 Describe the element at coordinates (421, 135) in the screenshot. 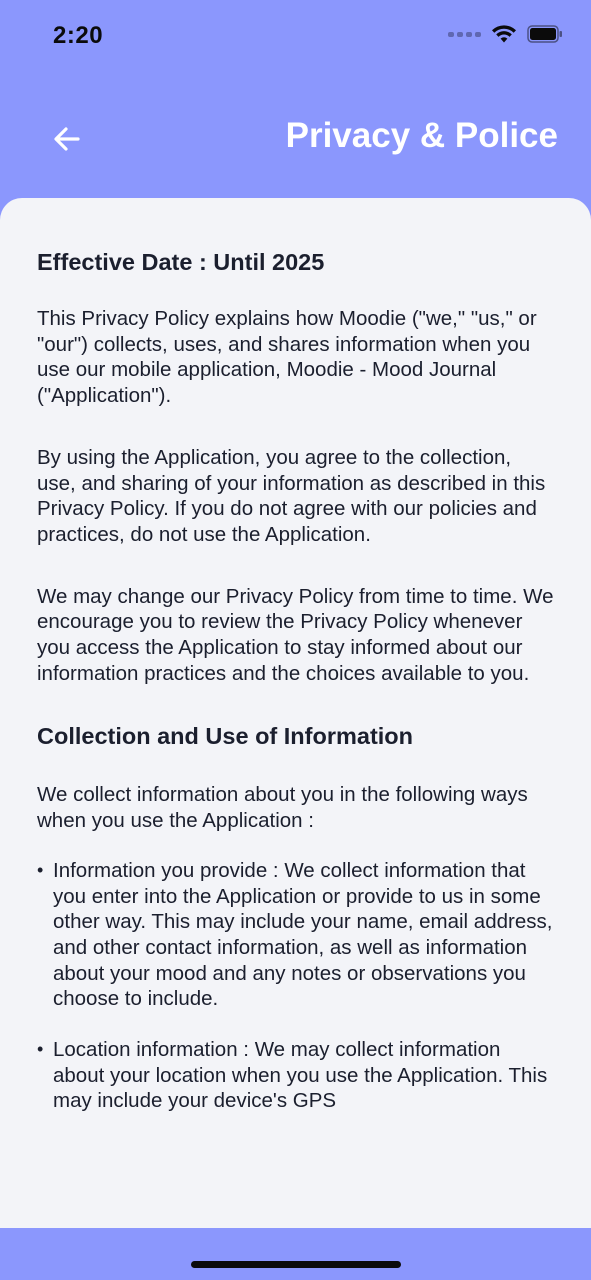

I see `page-title: Privacy & Police` at that location.